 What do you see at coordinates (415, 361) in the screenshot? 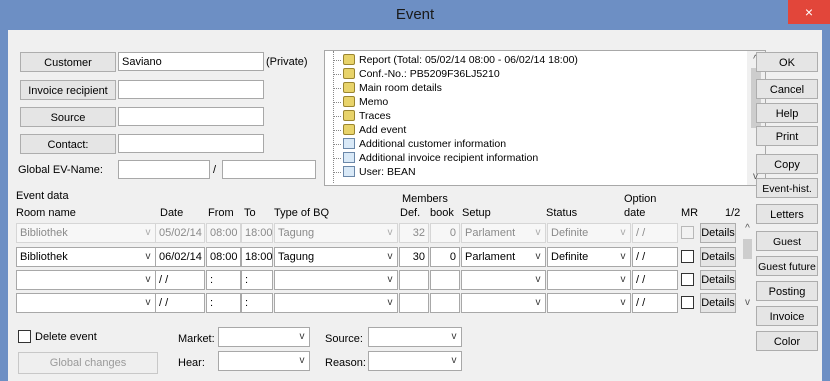
I see `reason-select: v` at bounding box center [415, 361].